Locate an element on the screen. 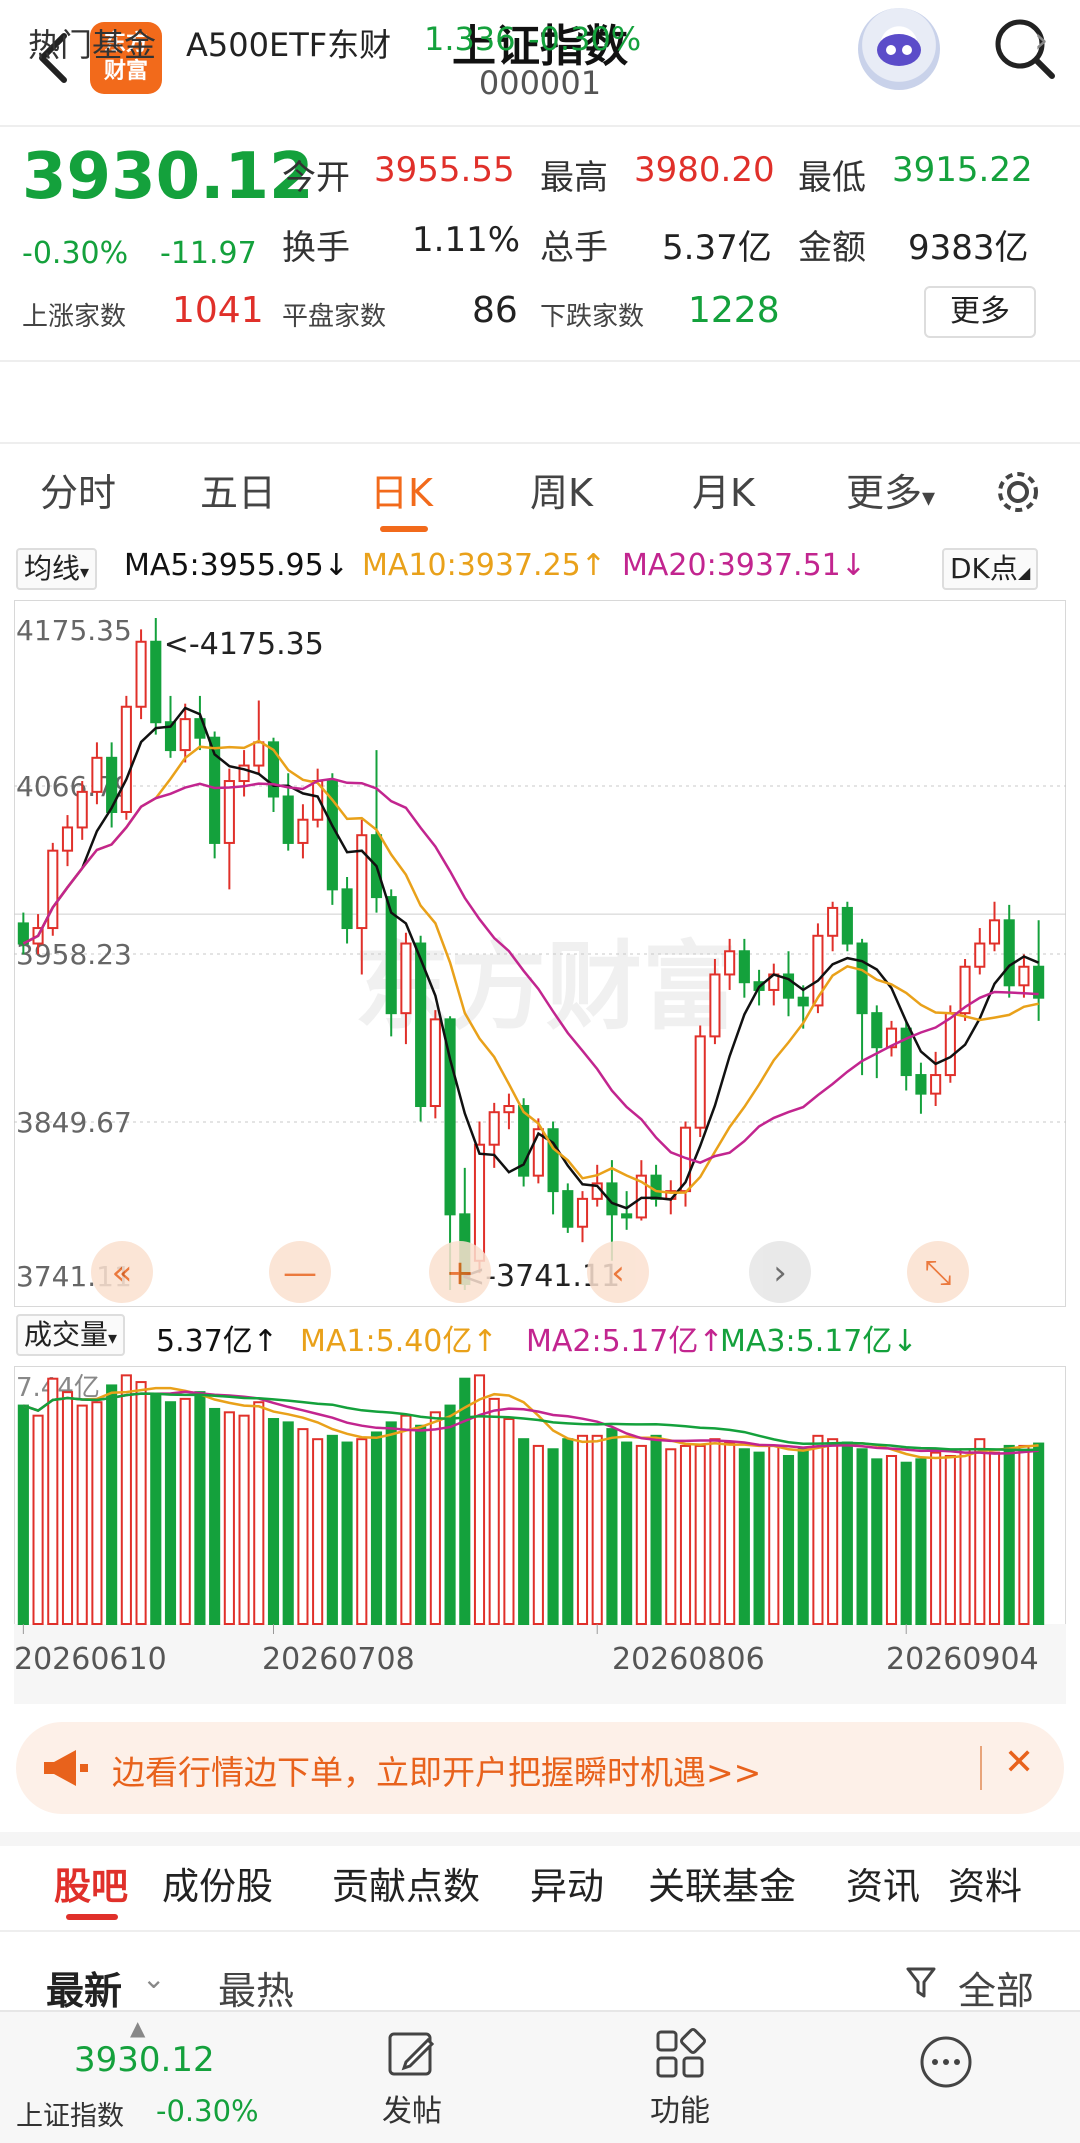  high-value: 3980.20 is located at coordinates (704, 170).